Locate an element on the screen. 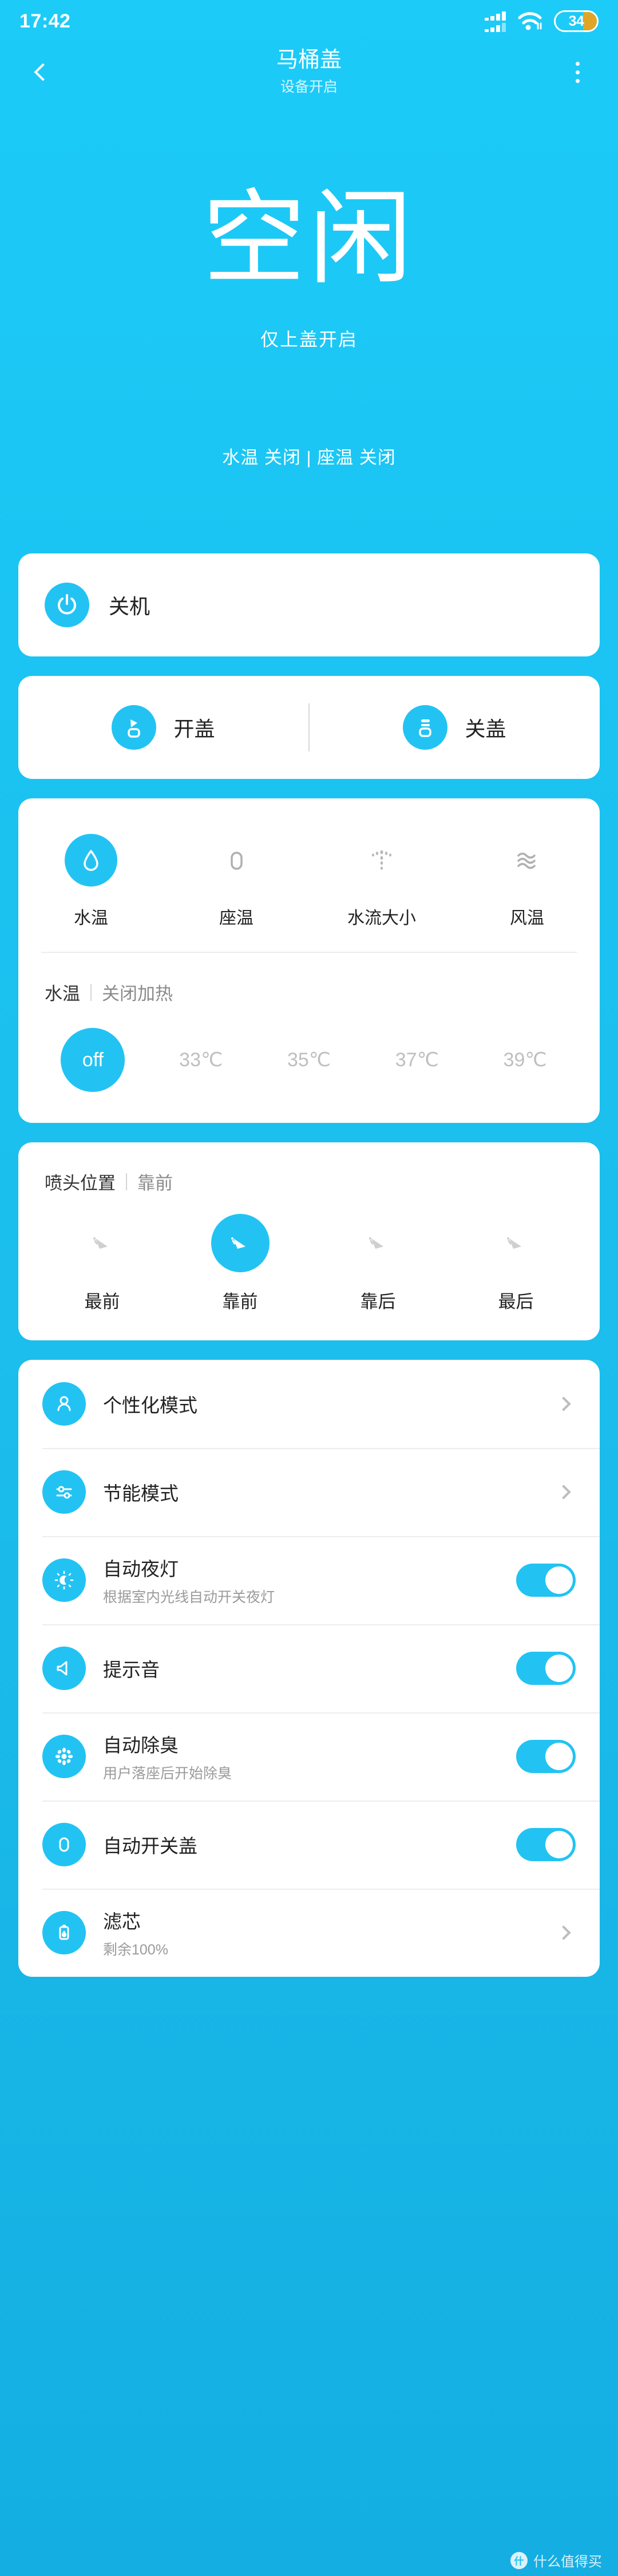  battery-level: 34 is located at coordinates (576, 21).